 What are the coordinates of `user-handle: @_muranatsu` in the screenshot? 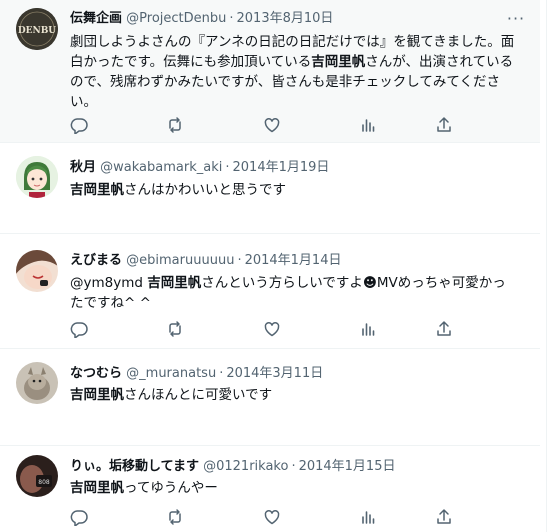 It's located at (171, 373).